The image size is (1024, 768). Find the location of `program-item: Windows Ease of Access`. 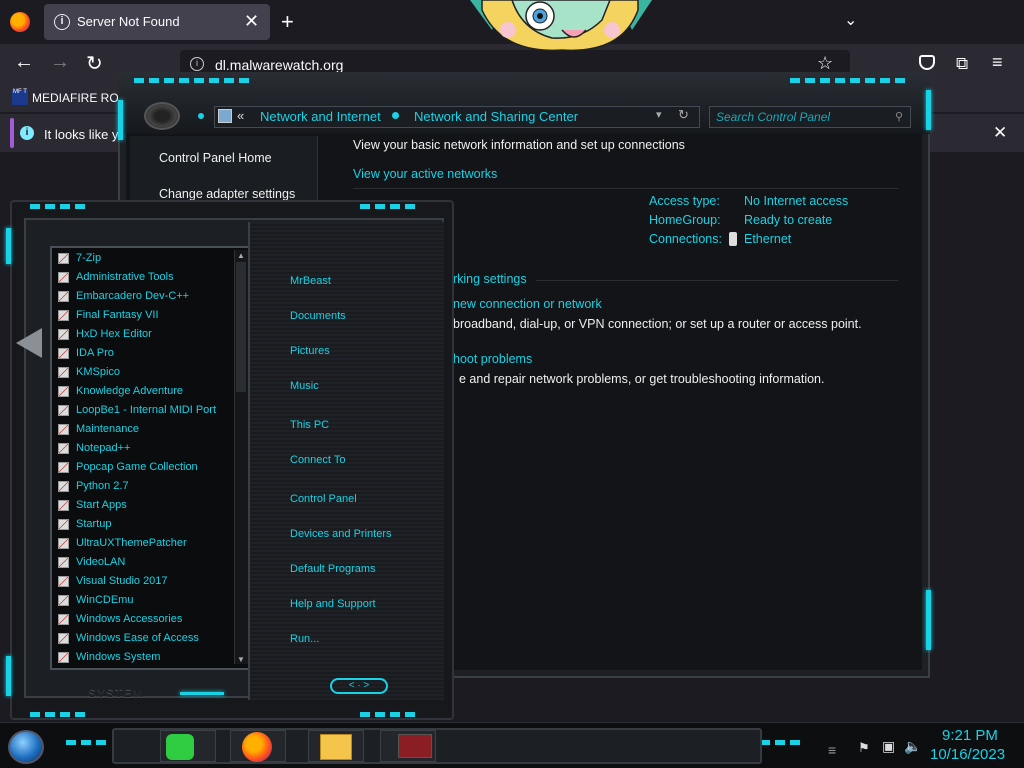

program-item: Windows Ease of Access is located at coordinates (128, 638).